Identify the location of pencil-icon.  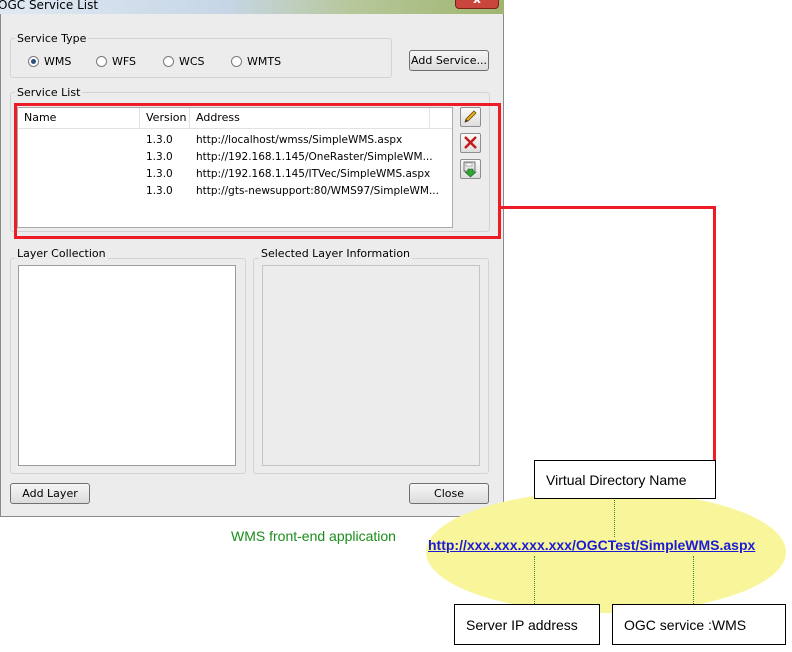
(470, 116).